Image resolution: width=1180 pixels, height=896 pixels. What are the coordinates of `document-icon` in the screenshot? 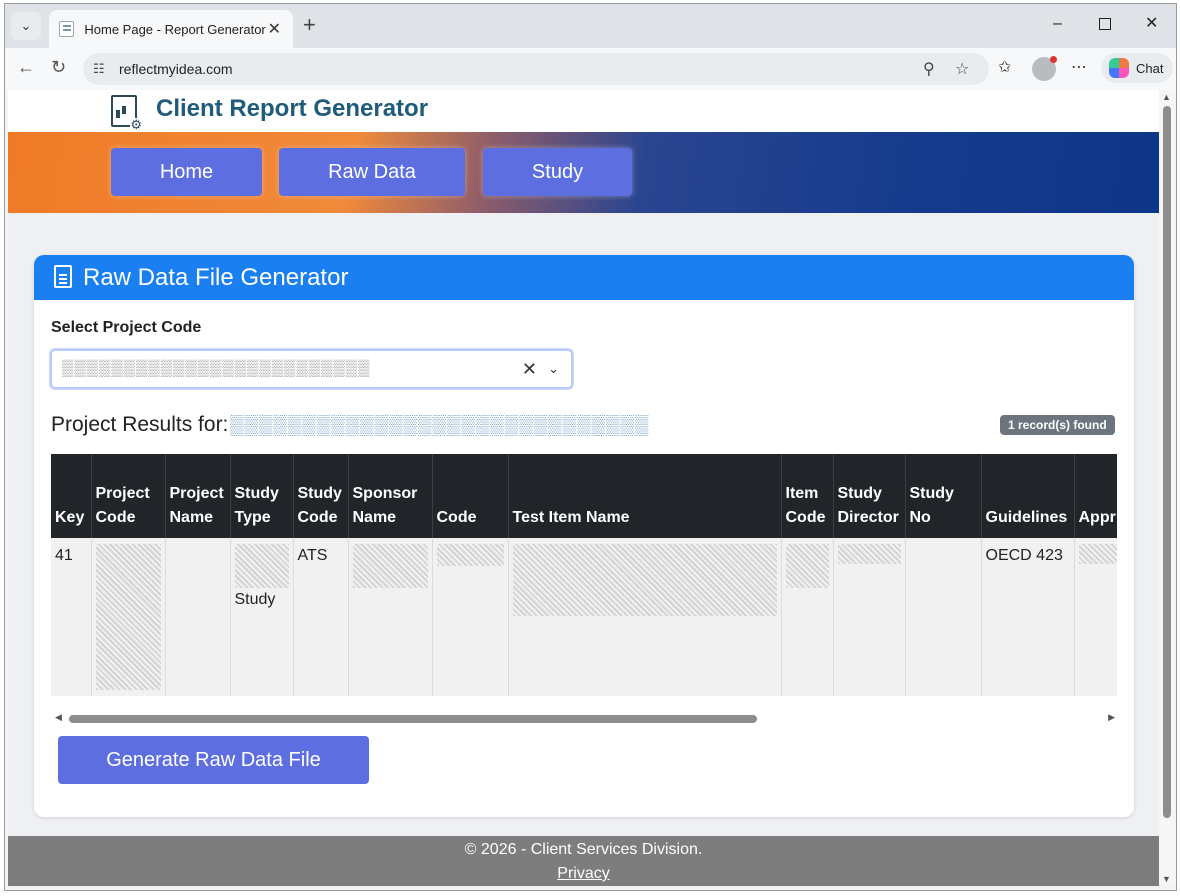 It's located at (63, 276).